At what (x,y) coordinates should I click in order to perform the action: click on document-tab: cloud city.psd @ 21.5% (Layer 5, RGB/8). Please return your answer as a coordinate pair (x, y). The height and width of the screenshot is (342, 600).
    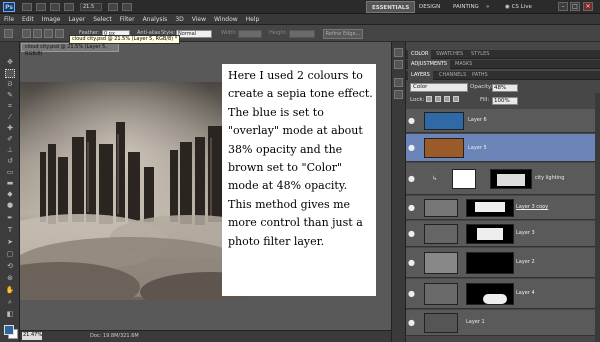
    Looking at the image, I should click on (70, 50).